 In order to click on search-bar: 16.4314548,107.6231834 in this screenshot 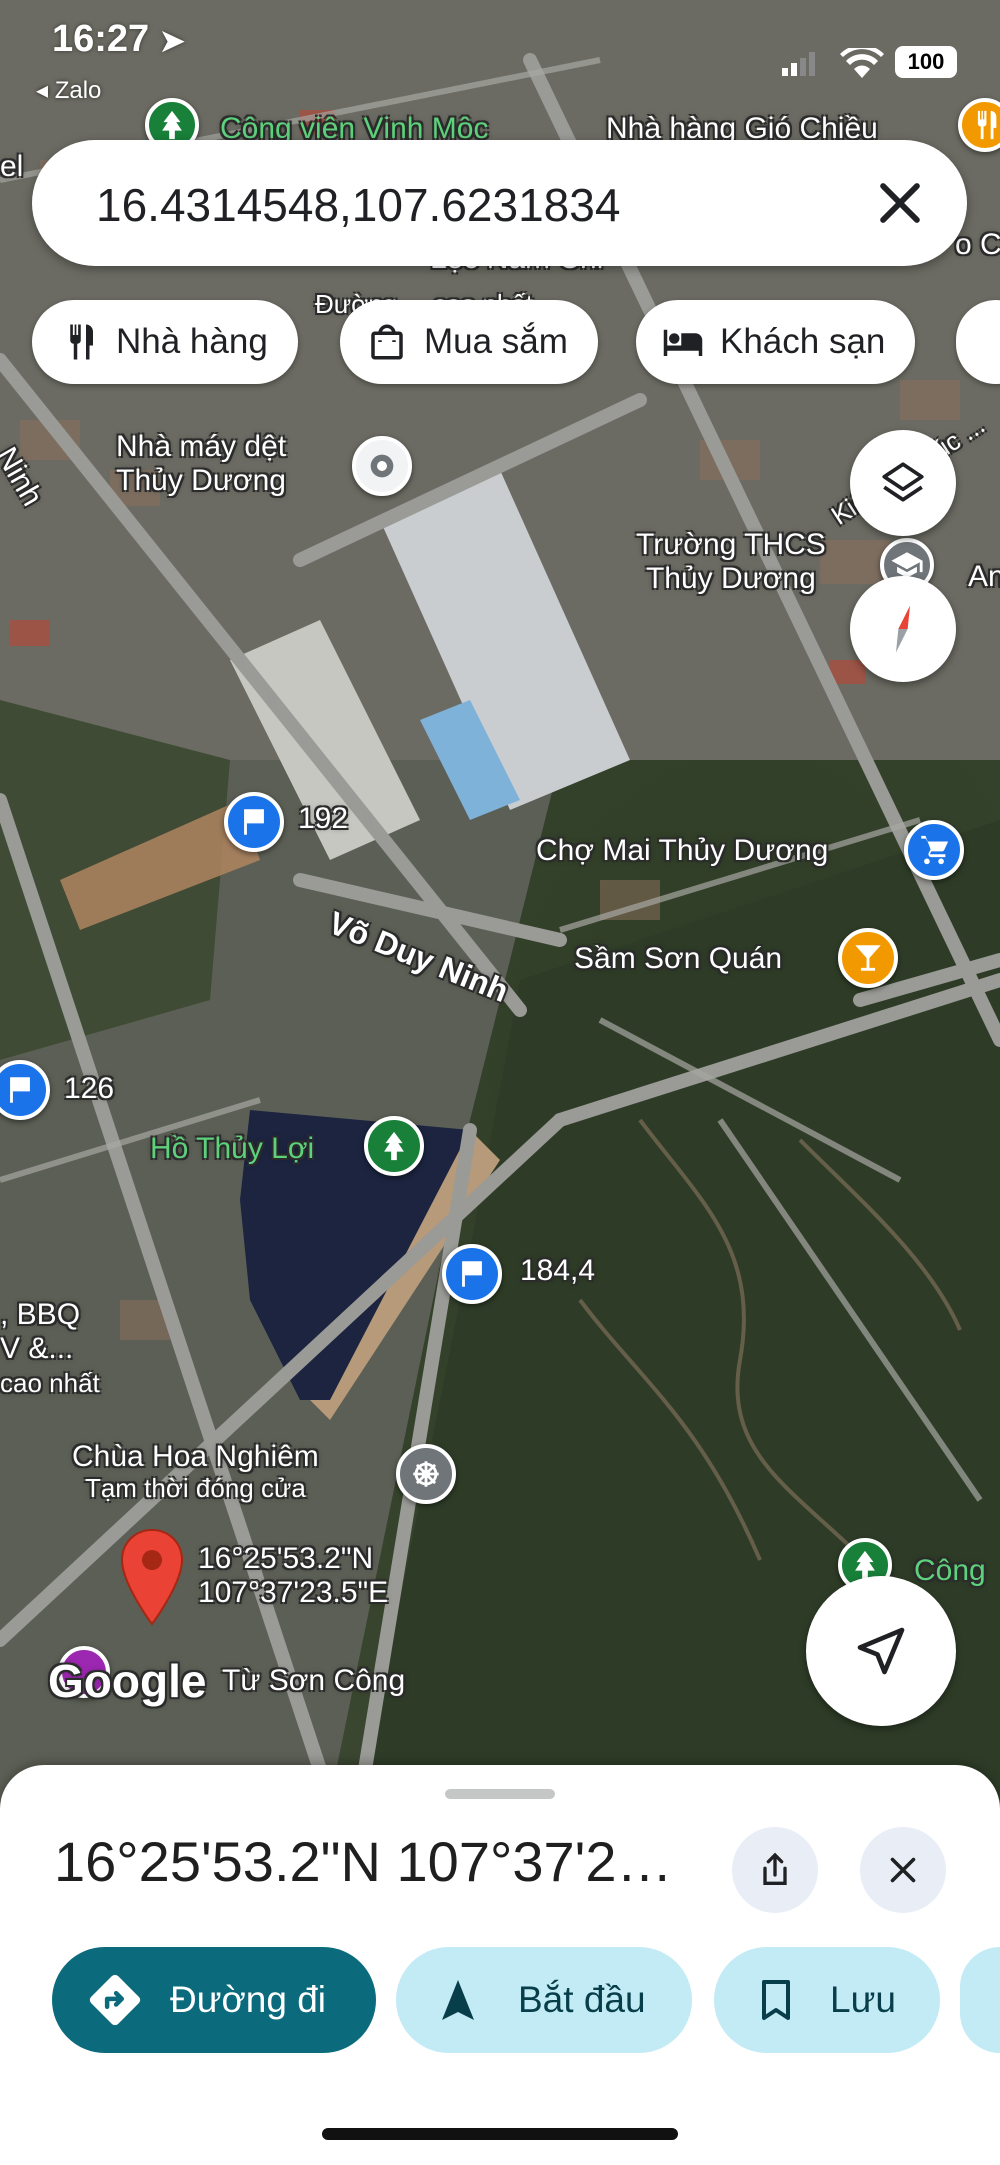, I will do `click(499, 203)`.